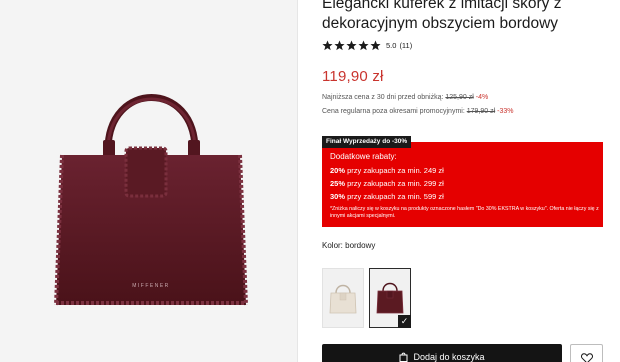 The height and width of the screenshot is (362, 620). I want to click on promo-tier-percent: 30%, so click(338, 196).